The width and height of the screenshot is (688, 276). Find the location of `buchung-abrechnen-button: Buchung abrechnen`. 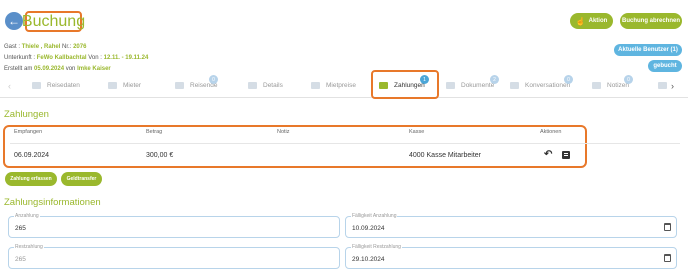

buchung-abrechnen-button: Buchung abrechnen is located at coordinates (651, 21).